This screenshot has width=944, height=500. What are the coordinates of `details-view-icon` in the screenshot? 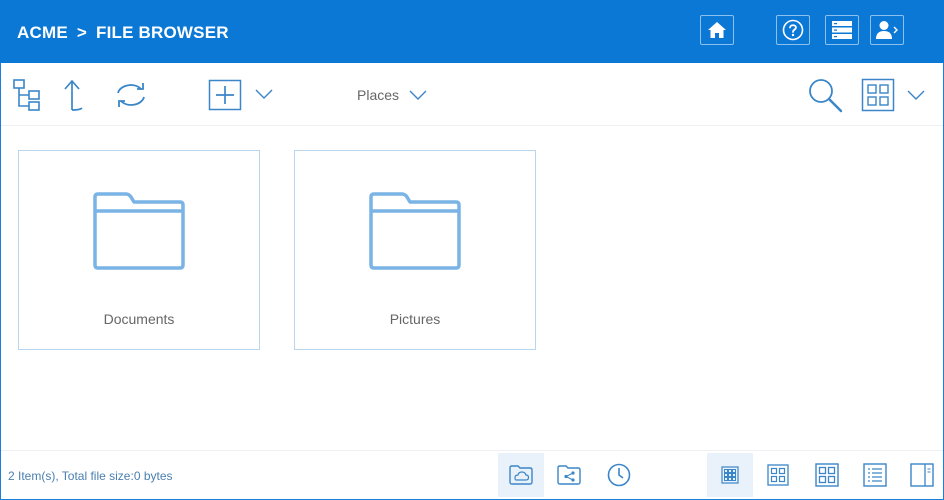 It's located at (875, 475).